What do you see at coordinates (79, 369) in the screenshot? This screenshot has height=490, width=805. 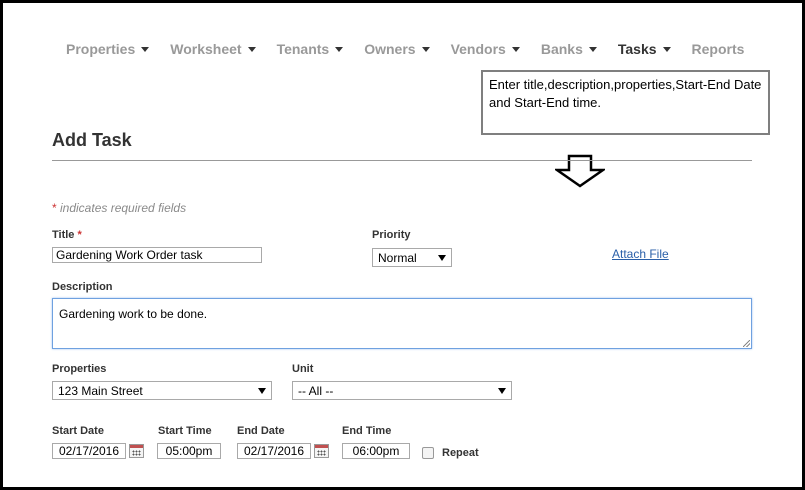 I see `properties-label: Properties` at bounding box center [79, 369].